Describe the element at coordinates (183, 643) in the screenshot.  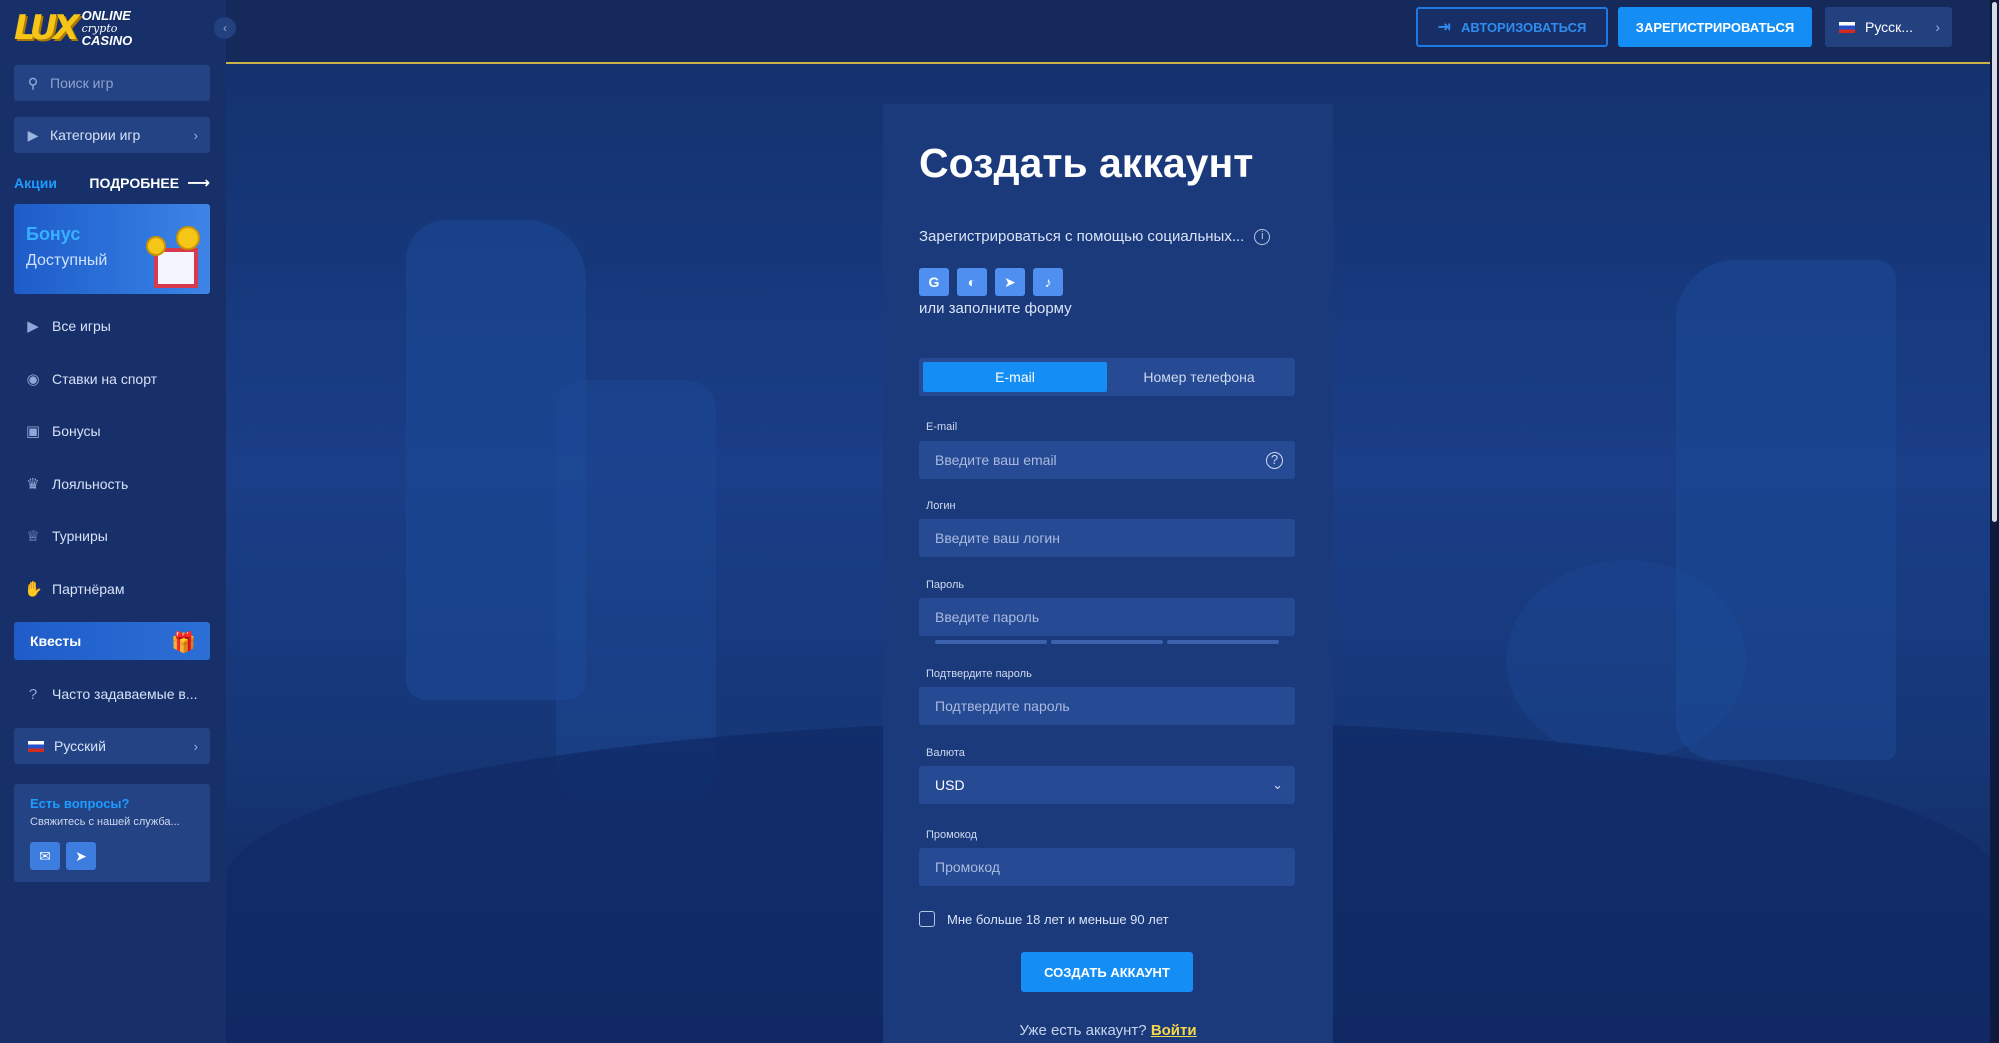
I see `gift-icon: 🎁` at that location.